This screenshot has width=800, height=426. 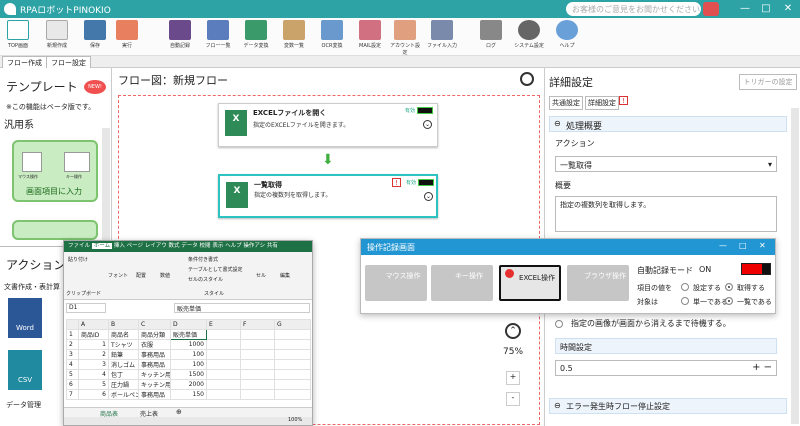 I want to click on error-section-header: ⊖ エラー発生時フロー停止設定, so click(x=668, y=406).